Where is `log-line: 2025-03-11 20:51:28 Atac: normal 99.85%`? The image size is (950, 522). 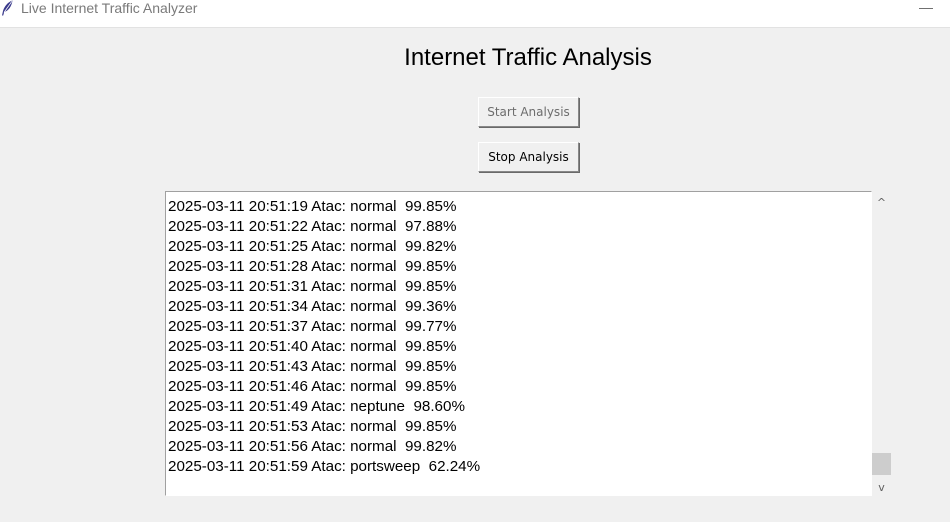 log-line: 2025-03-11 20:51:28 Atac: normal 99.85% is located at coordinates (312, 266).